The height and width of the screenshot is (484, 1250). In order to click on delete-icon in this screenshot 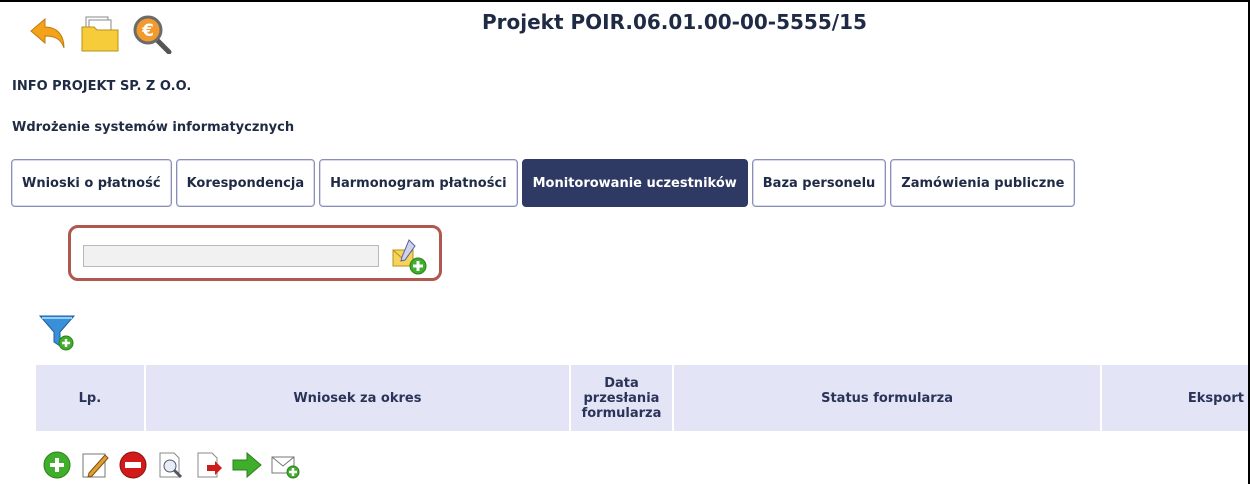, I will do `click(133, 465)`.